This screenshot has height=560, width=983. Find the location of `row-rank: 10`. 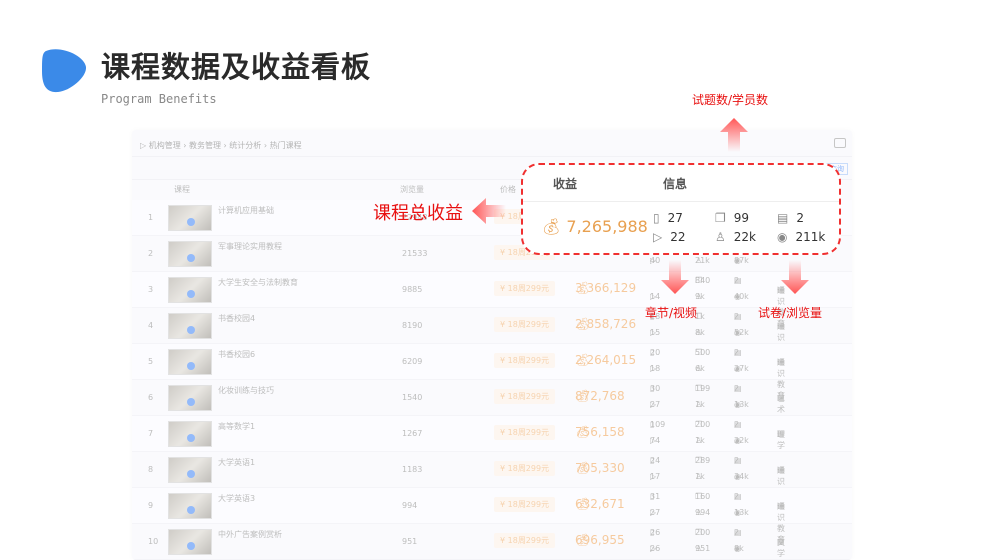

row-rank: 10 is located at coordinates (153, 541).